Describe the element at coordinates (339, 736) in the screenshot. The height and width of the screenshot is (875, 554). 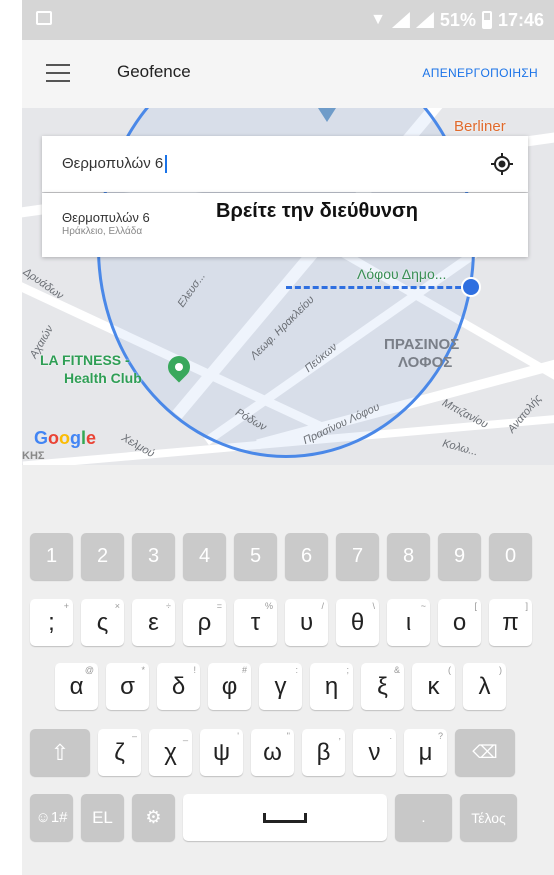
I see `key-alt-char: ,` at that location.